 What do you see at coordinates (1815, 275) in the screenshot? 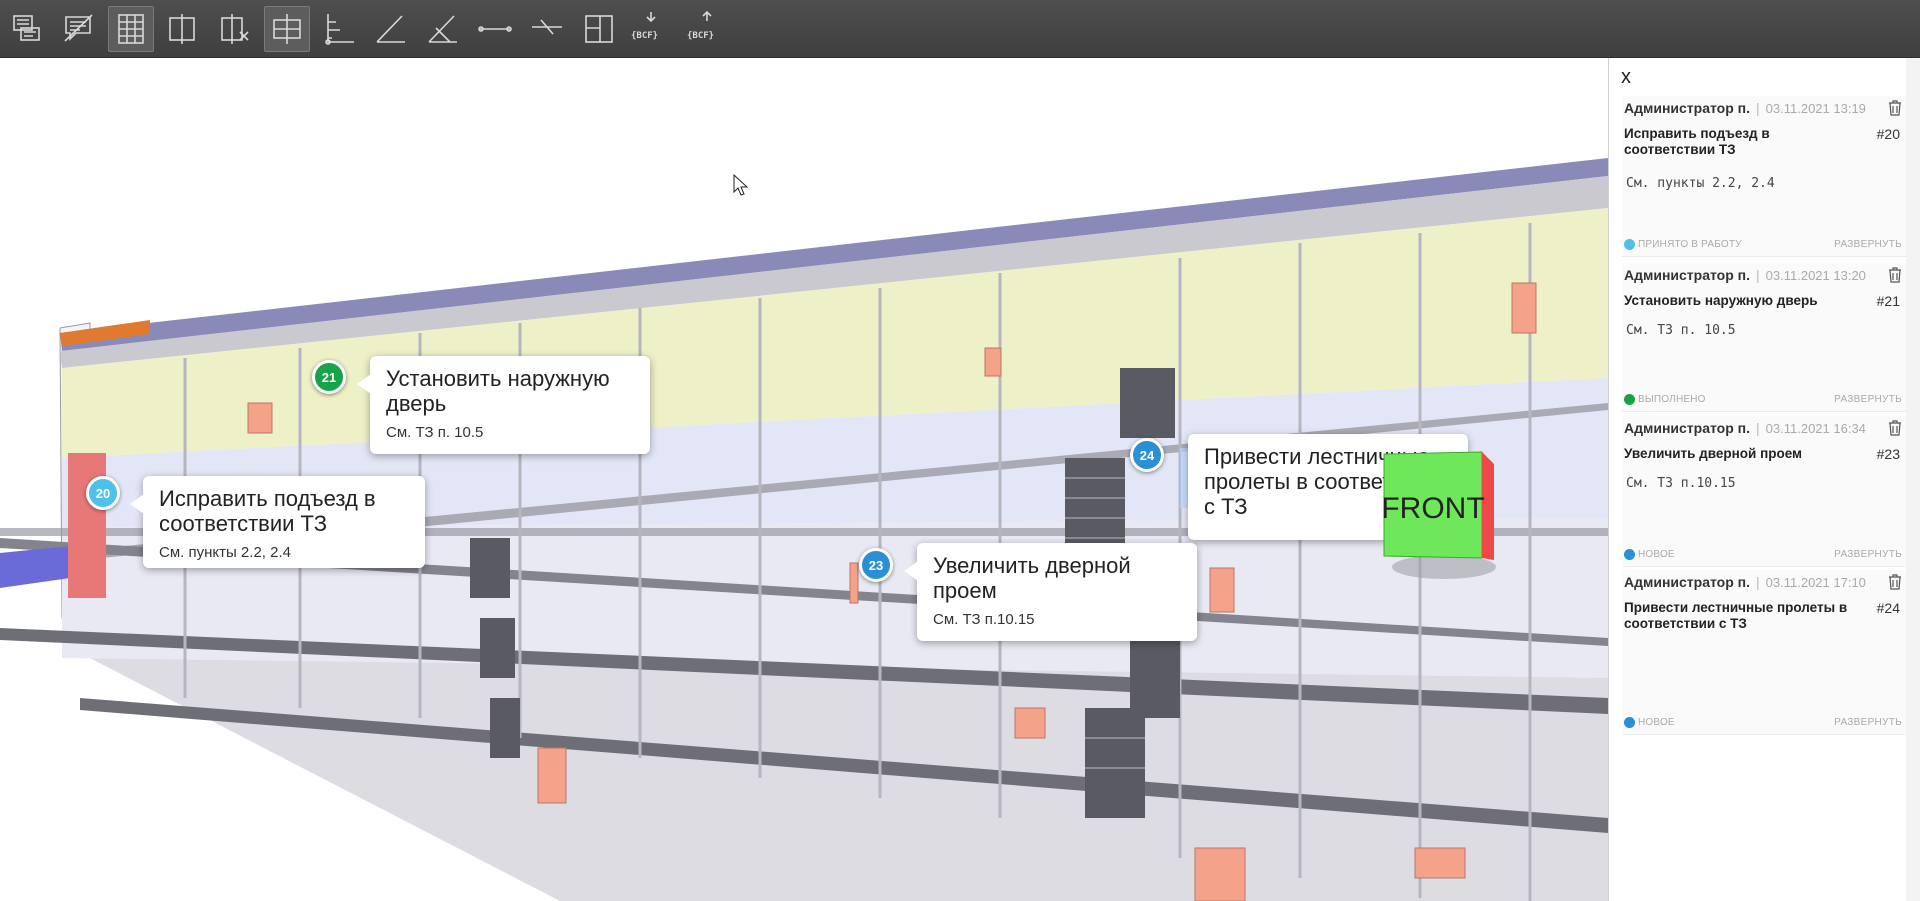
I see `issue-date: 03.11.2021 13:20` at bounding box center [1815, 275].